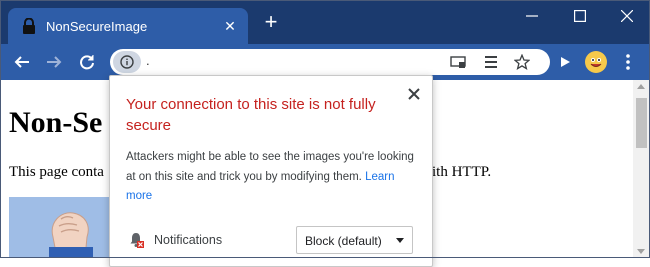  I want to click on cast-icon, so click(458, 62).